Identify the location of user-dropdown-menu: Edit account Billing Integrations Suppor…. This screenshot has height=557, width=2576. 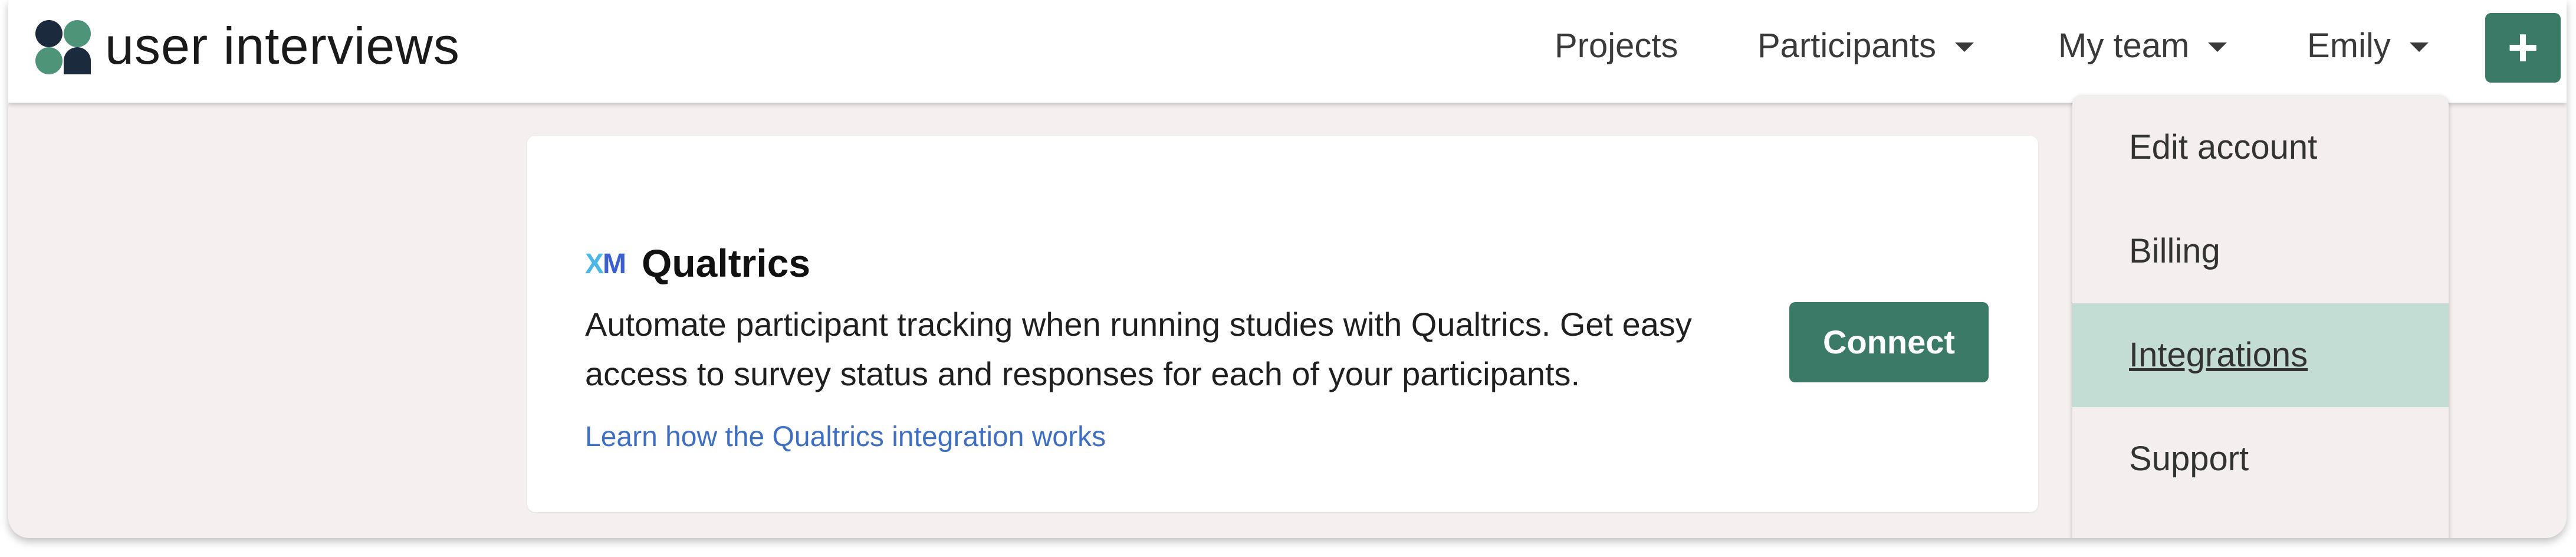
(2260, 317).